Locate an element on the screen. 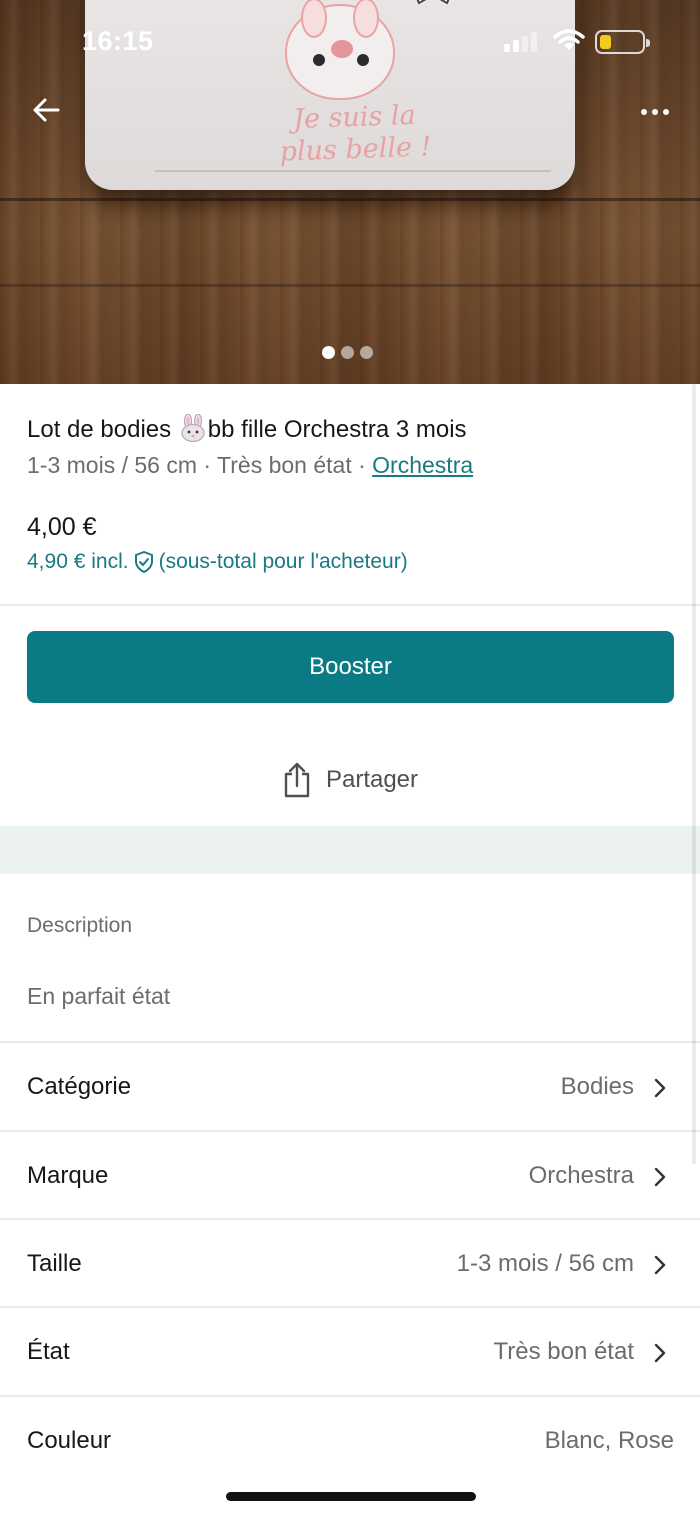  detail-value: Bodies is located at coordinates (597, 1086).